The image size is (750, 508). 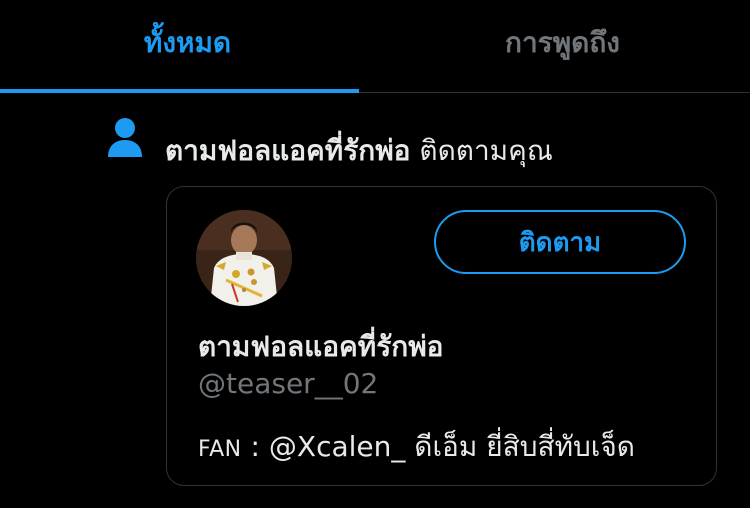 I want to click on bio-text: : @Xcalen_ ดีเอ็ม ยี่สิบสี่ทับเจ็ด, so click(x=438, y=446).